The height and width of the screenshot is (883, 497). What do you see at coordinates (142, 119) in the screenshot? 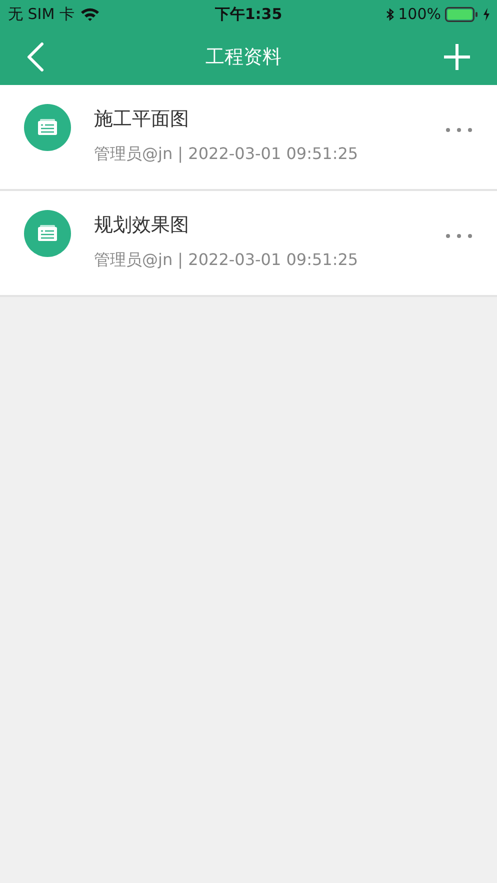
I see `file-name: 施工平面图` at bounding box center [142, 119].